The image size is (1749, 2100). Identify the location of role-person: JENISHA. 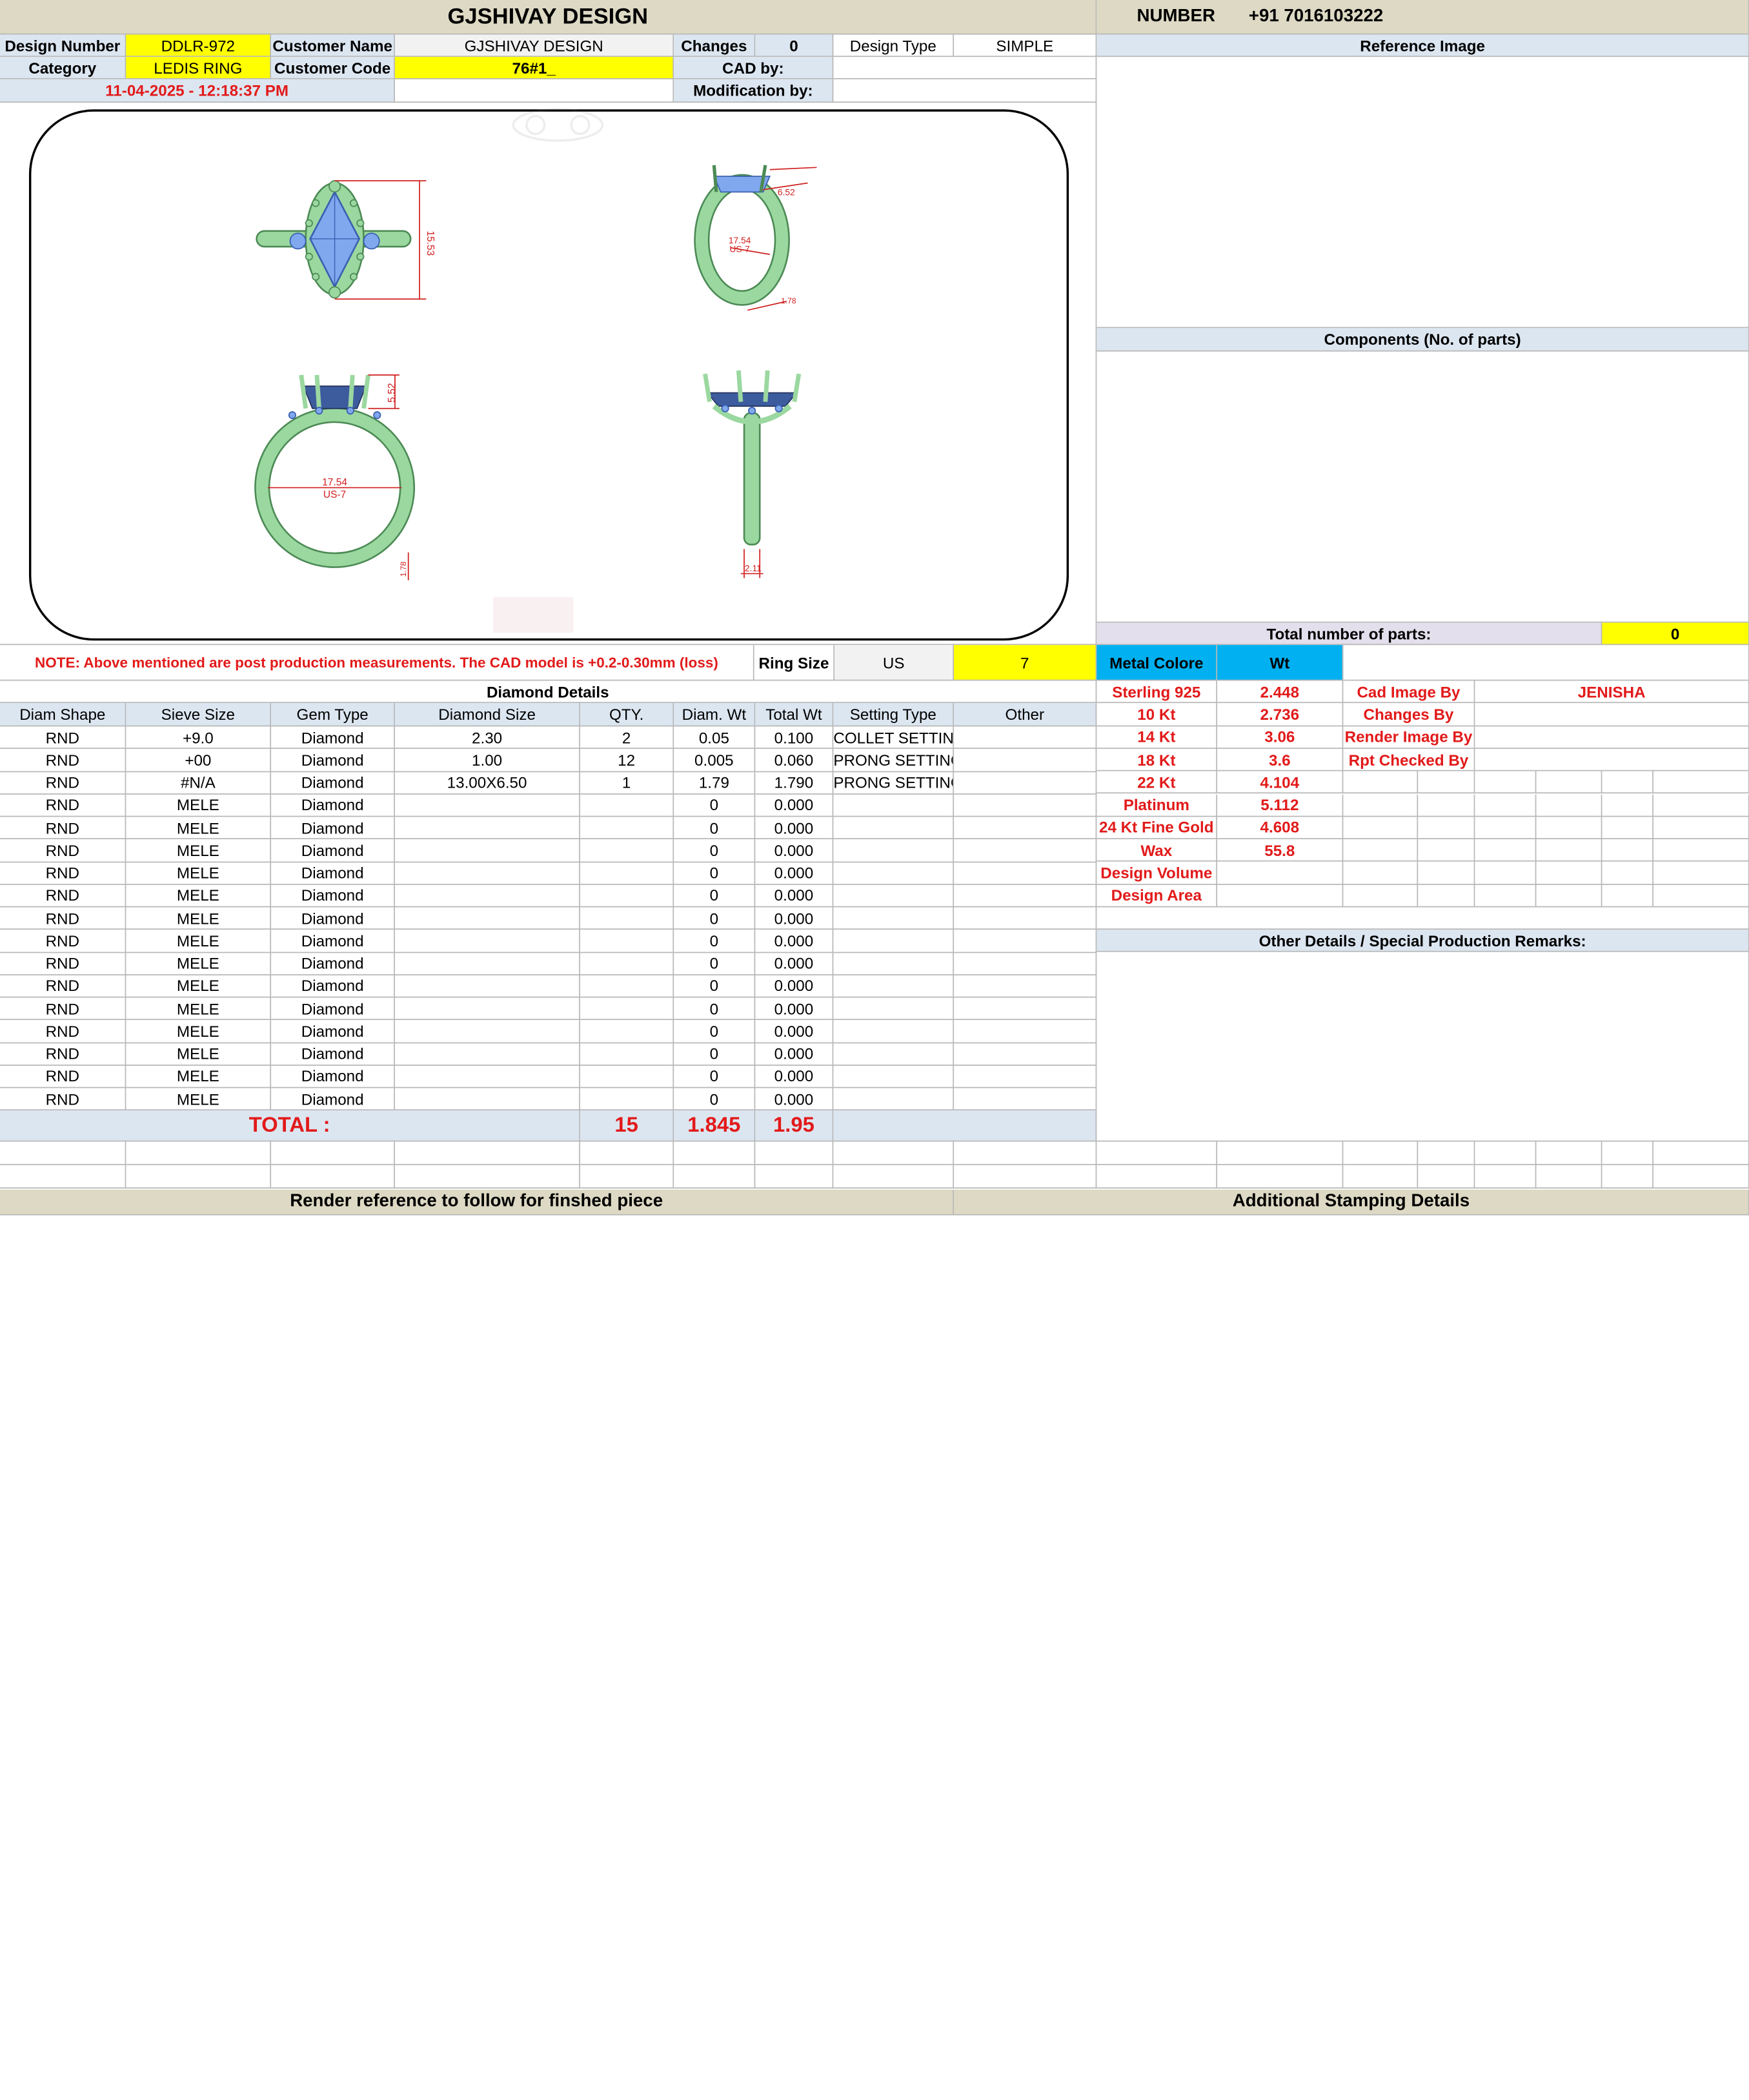
(1612, 692).